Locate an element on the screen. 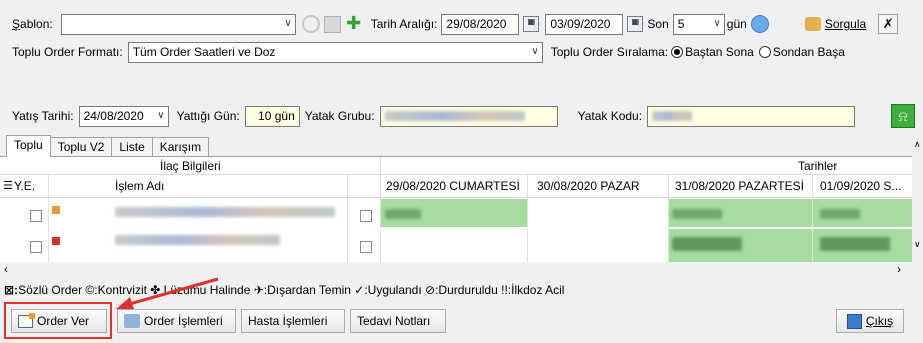 The image size is (923, 343). ward-group-field is located at coordinates (468, 116).